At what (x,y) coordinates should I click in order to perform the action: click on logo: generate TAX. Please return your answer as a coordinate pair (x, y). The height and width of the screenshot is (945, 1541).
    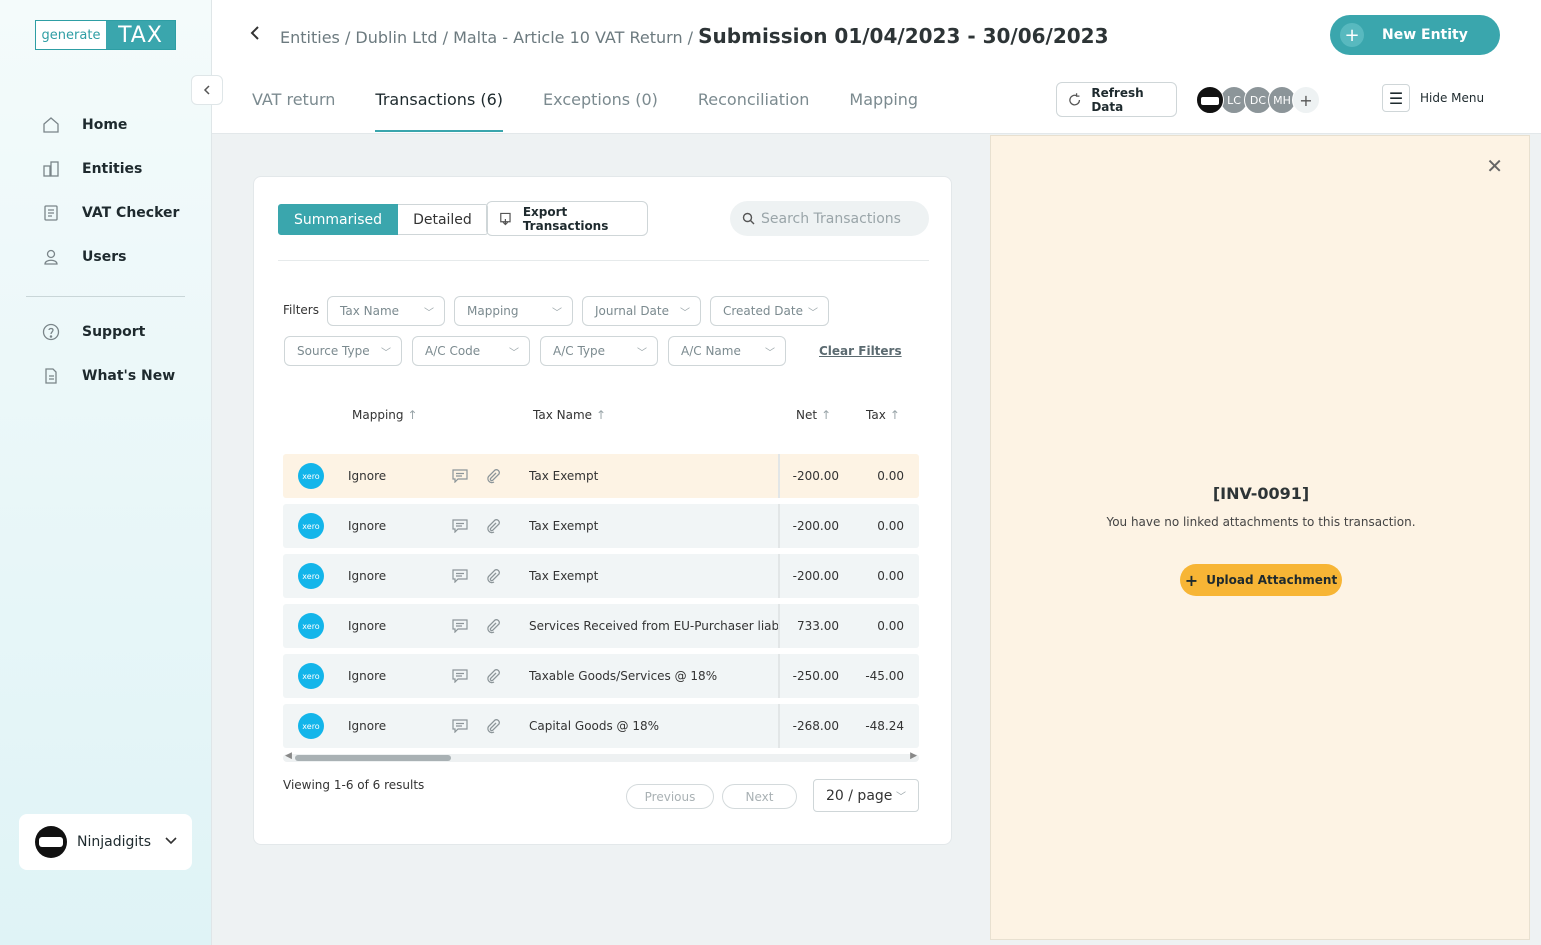
    Looking at the image, I should click on (105, 35).